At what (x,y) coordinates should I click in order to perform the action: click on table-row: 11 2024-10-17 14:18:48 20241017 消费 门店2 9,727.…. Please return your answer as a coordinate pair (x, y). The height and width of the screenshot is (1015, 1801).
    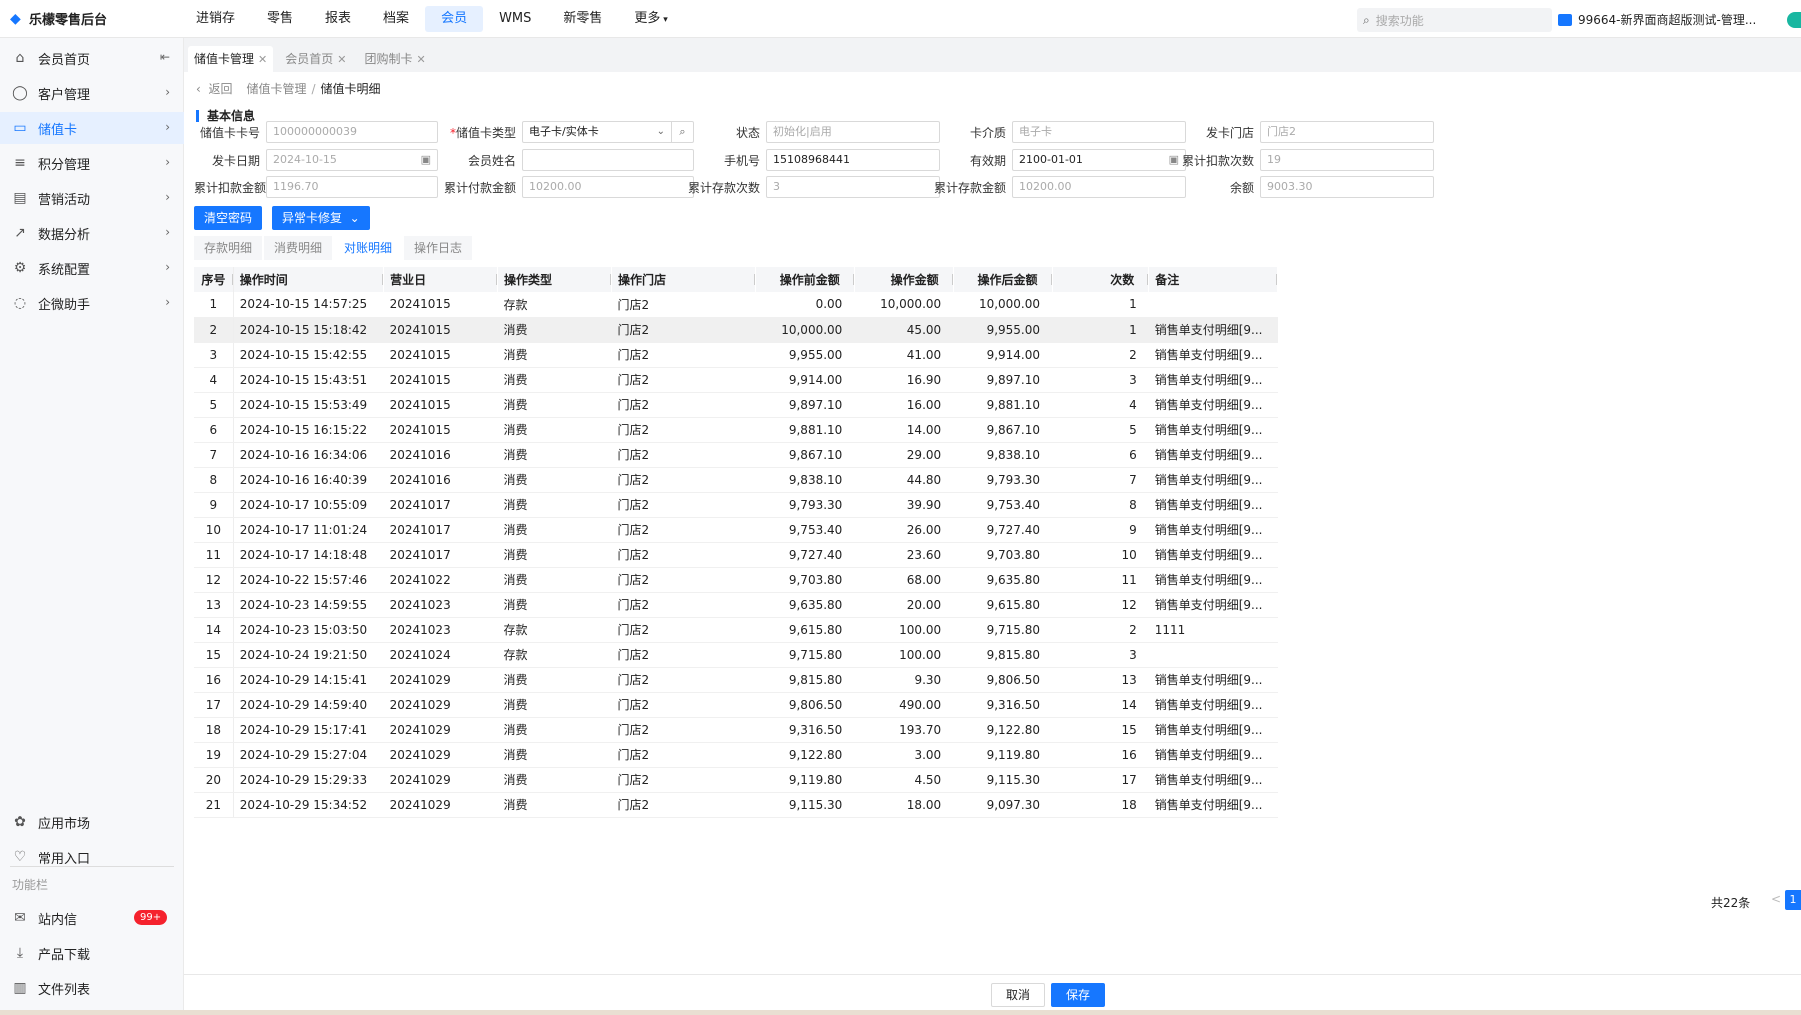
    Looking at the image, I should click on (736, 555).